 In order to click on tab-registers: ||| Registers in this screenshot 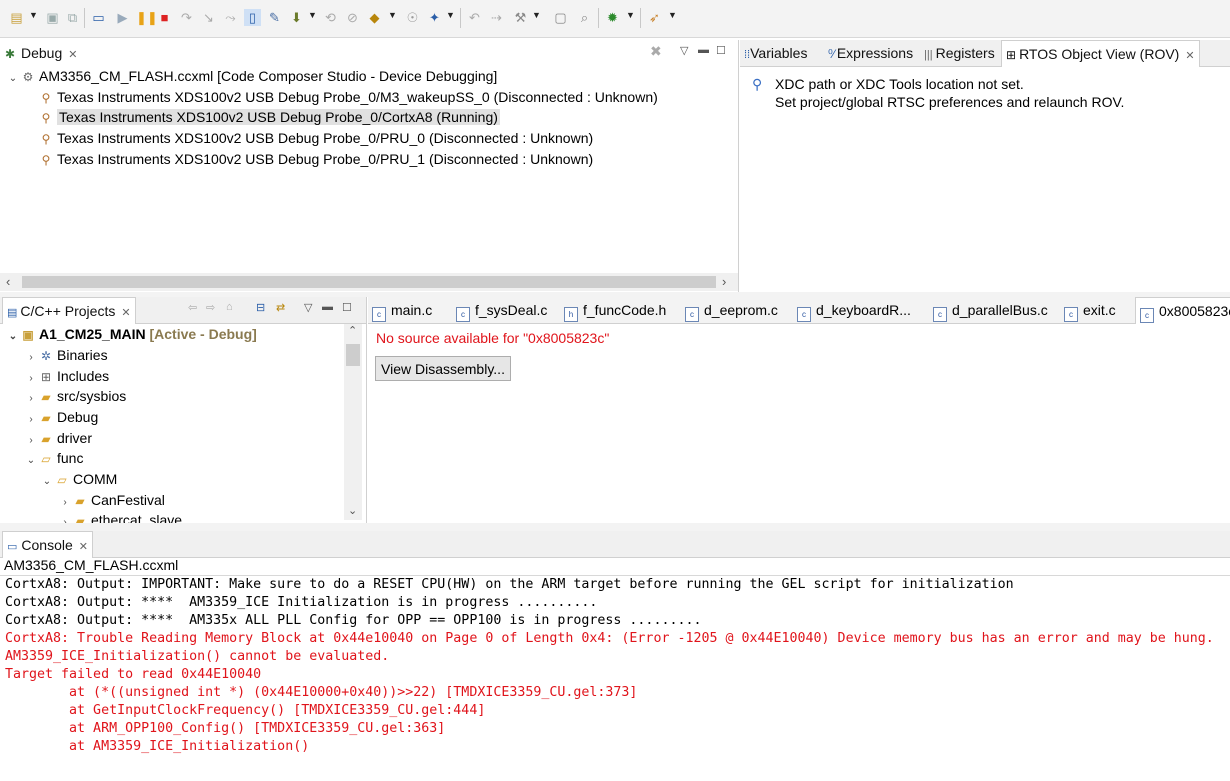, I will do `click(959, 53)`.